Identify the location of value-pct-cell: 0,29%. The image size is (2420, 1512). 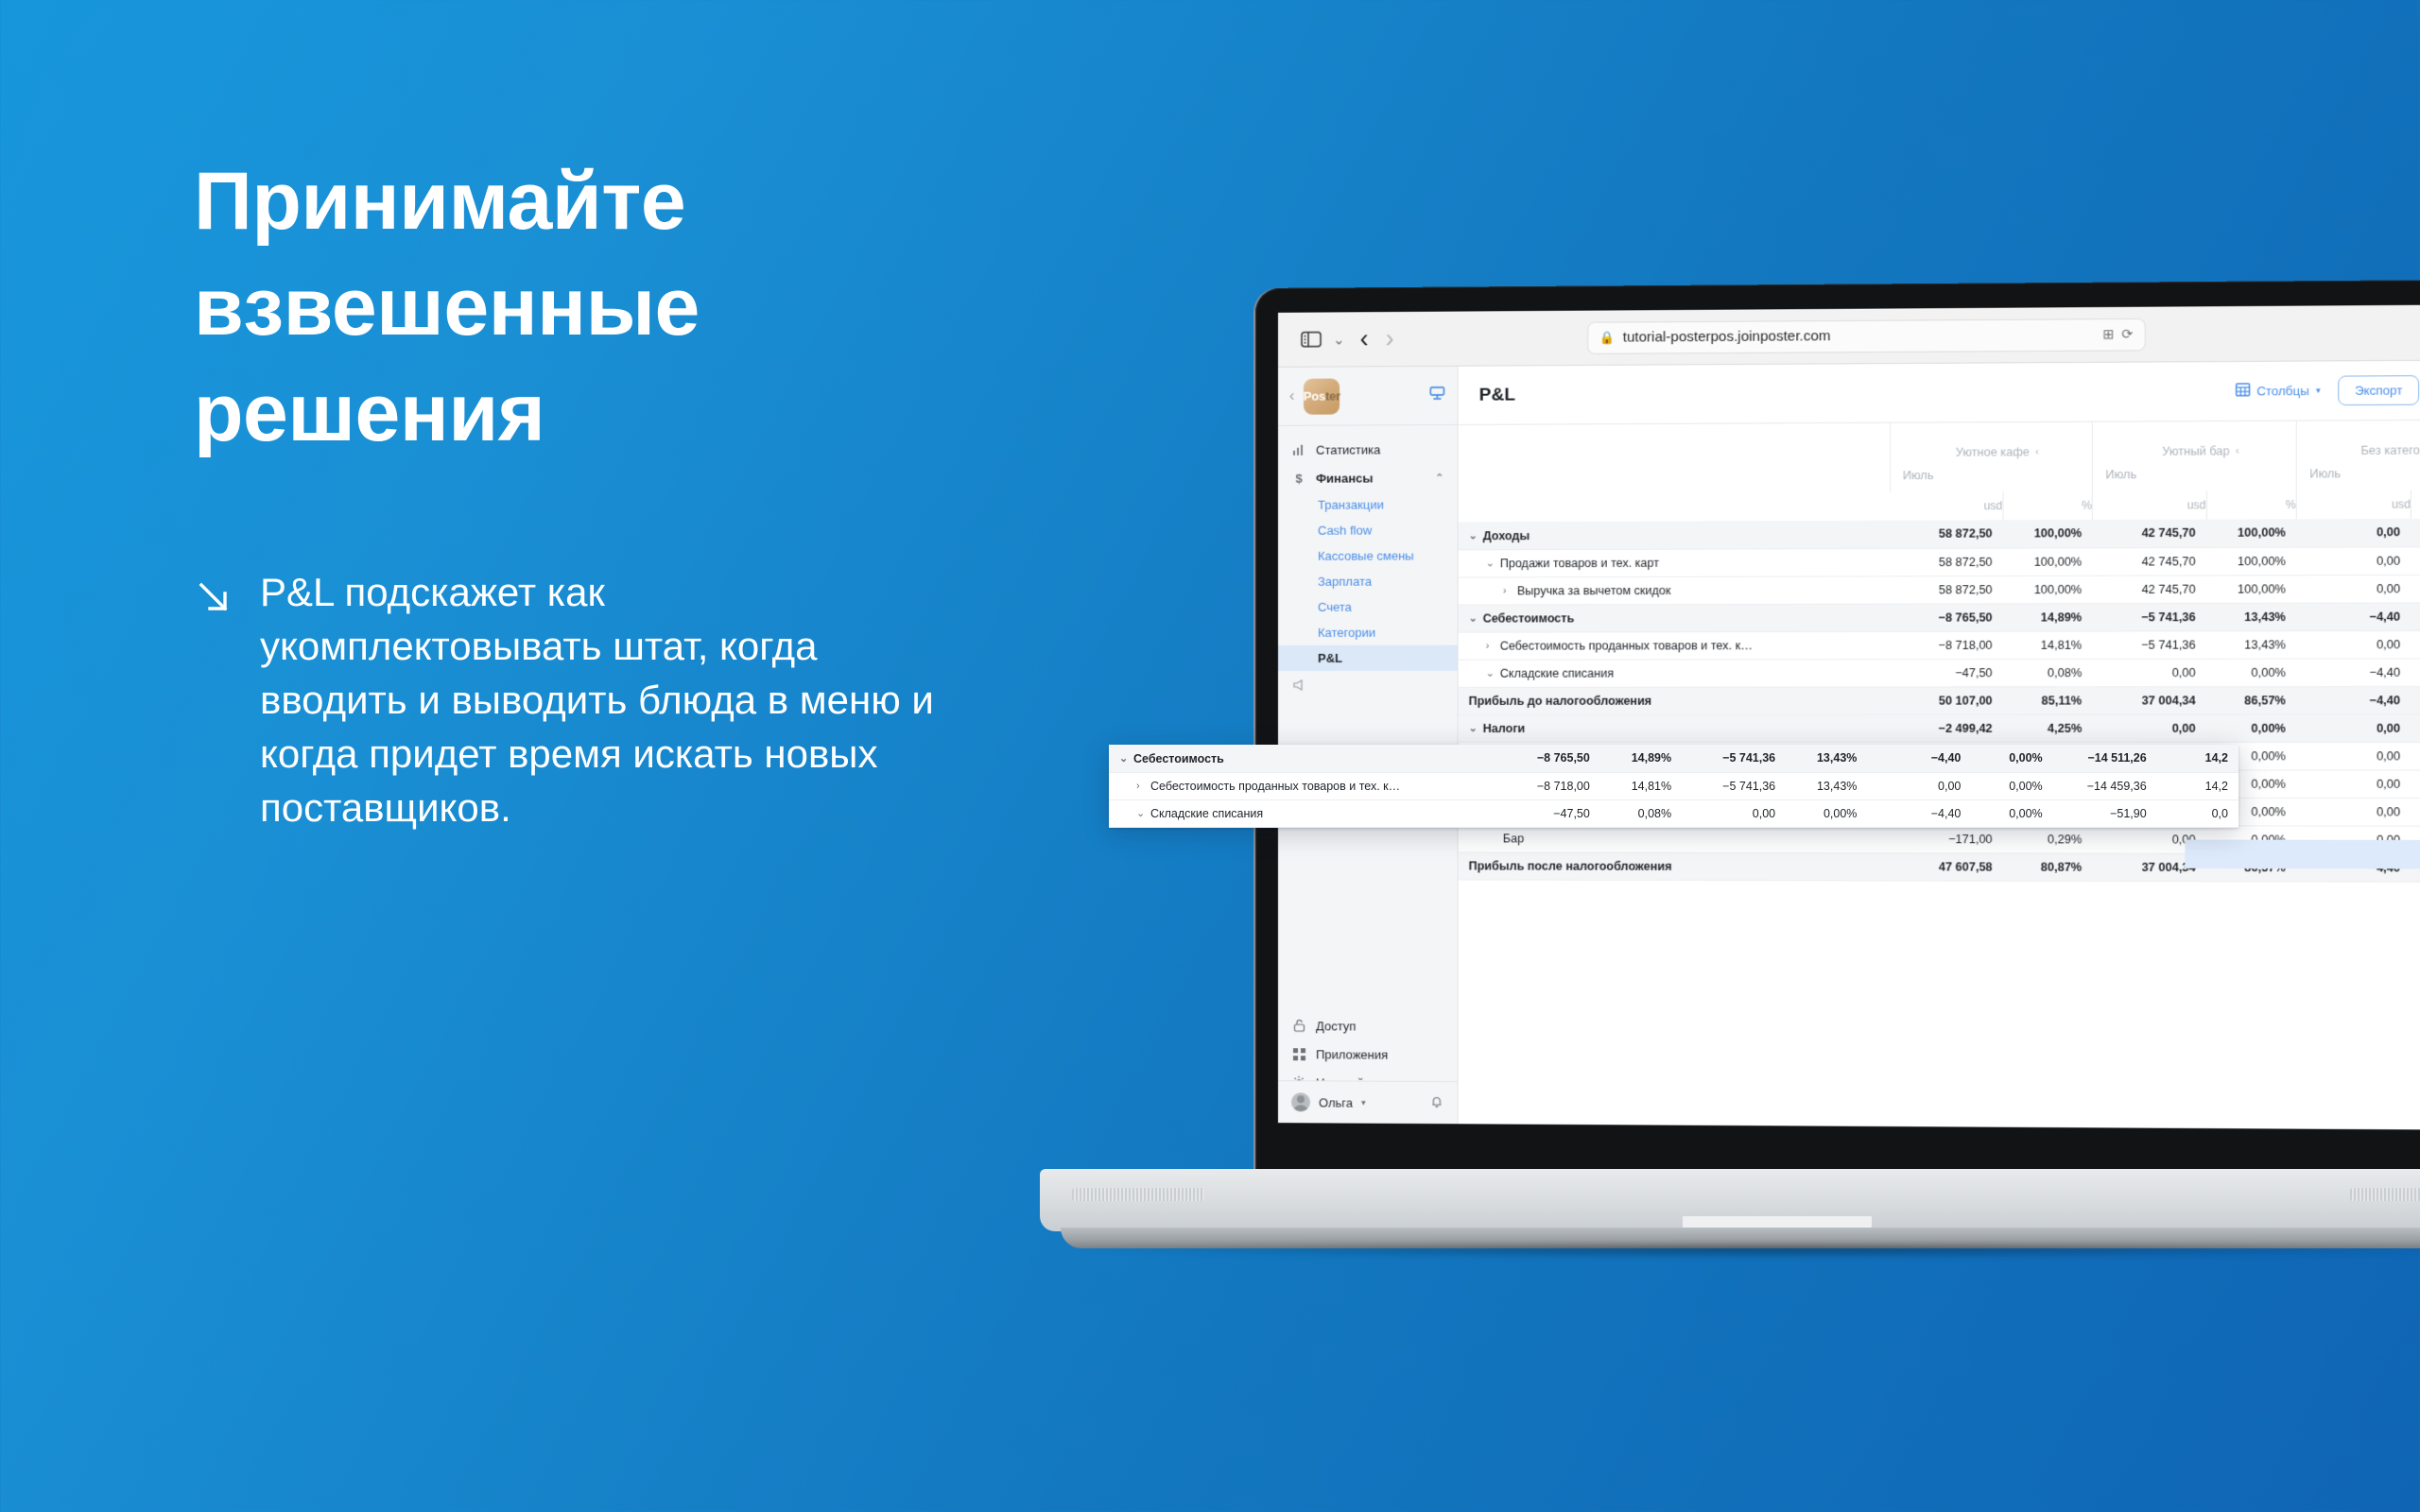
(2047, 839).